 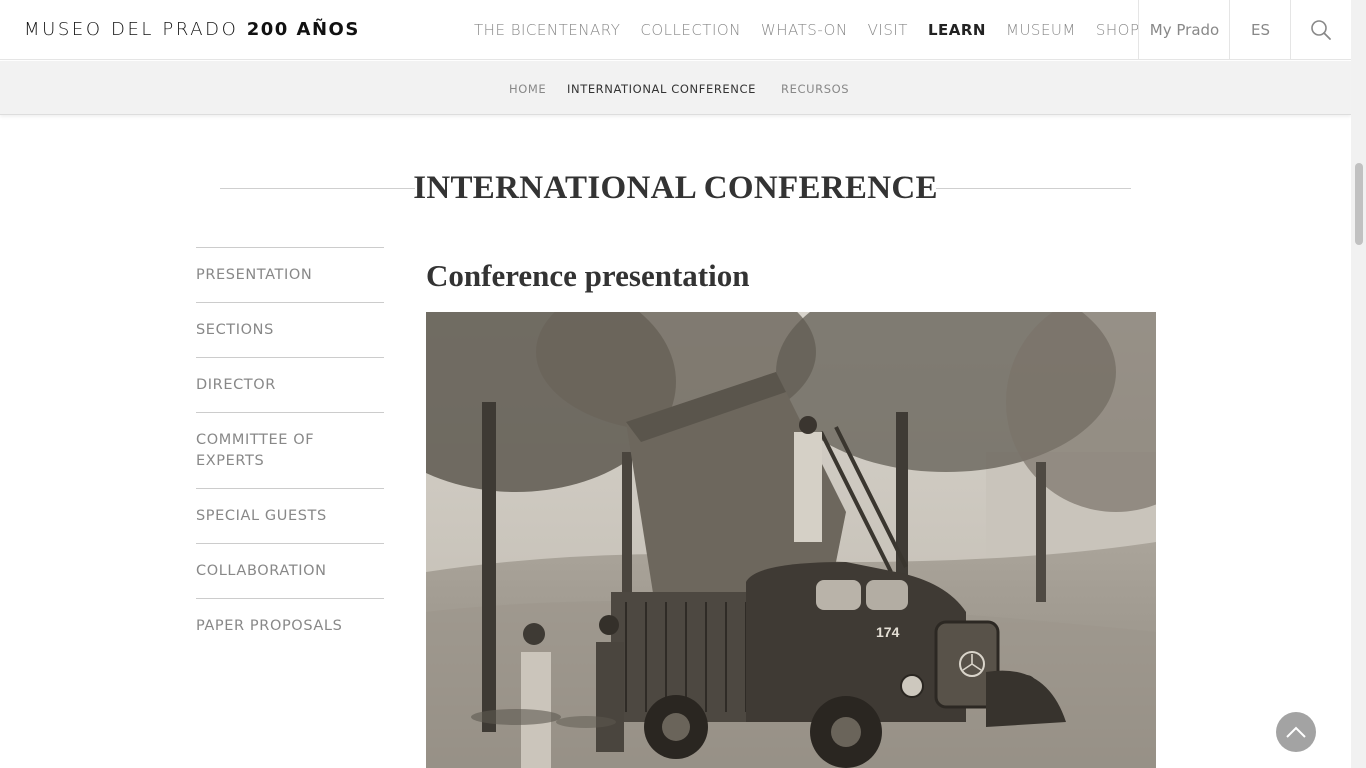 I want to click on nav-item-shop: SHOP, so click(x=1118, y=30).